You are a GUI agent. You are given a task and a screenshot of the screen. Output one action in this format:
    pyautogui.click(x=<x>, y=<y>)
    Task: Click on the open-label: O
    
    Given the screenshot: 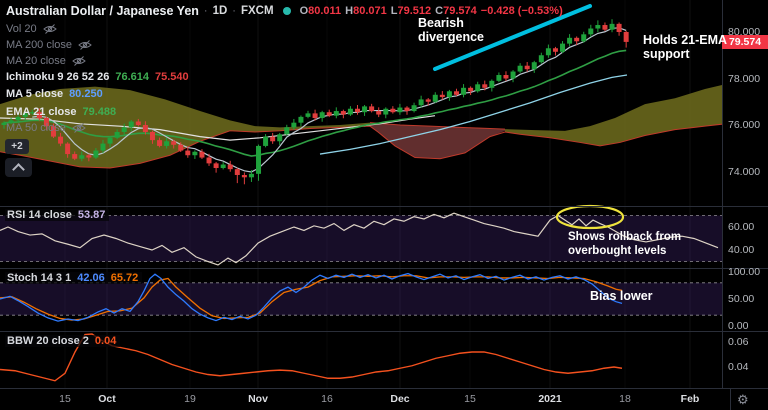 What is the action you would take?
    pyautogui.click(x=304, y=11)
    